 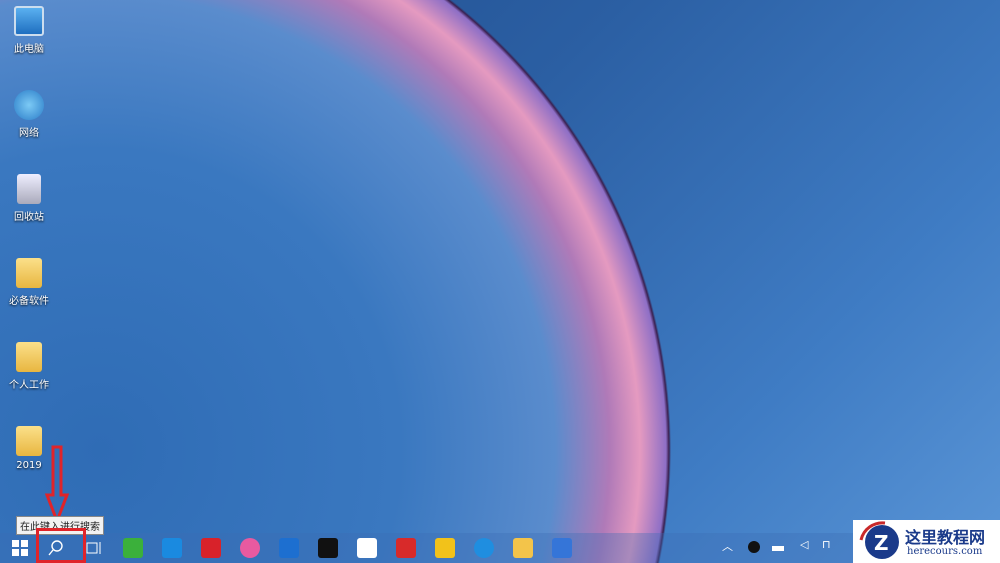 What do you see at coordinates (29, 385) in the screenshot?
I see `icon-label: 个人工作` at bounding box center [29, 385].